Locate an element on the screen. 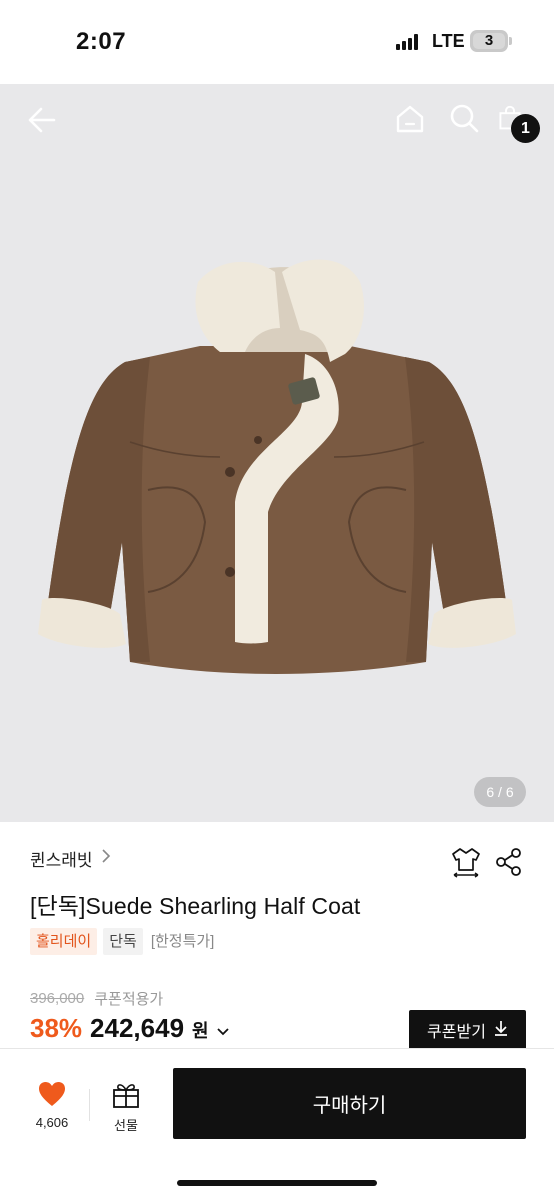 The height and width of the screenshot is (1200, 554). image-page-indicator: 6 / 6 is located at coordinates (500, 792).